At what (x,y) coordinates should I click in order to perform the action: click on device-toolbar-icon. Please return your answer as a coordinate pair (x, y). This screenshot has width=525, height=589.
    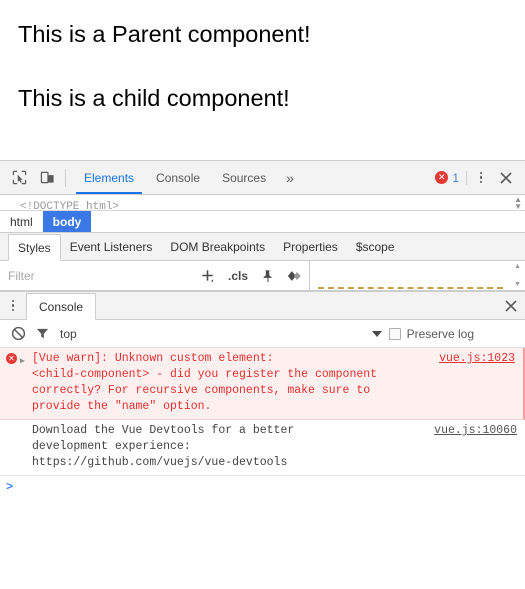
    Looking at the image, I should click on (47, 178).